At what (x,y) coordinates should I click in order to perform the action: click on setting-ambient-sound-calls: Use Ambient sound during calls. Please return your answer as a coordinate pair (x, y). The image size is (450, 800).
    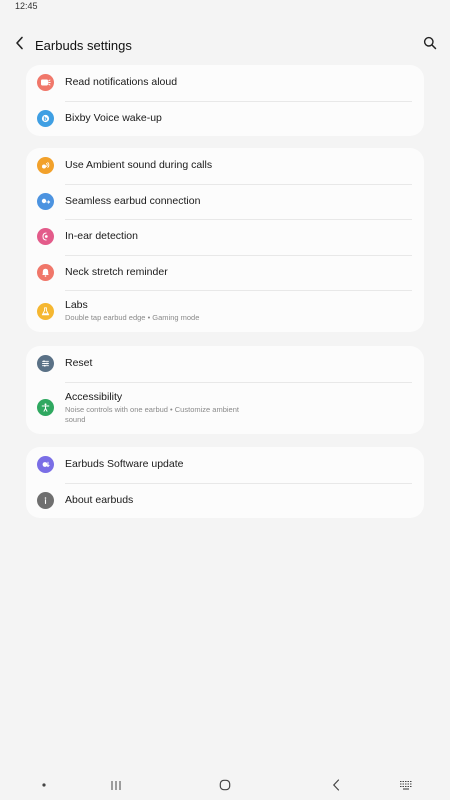
    Looking at the image, I should click on (225, 166).